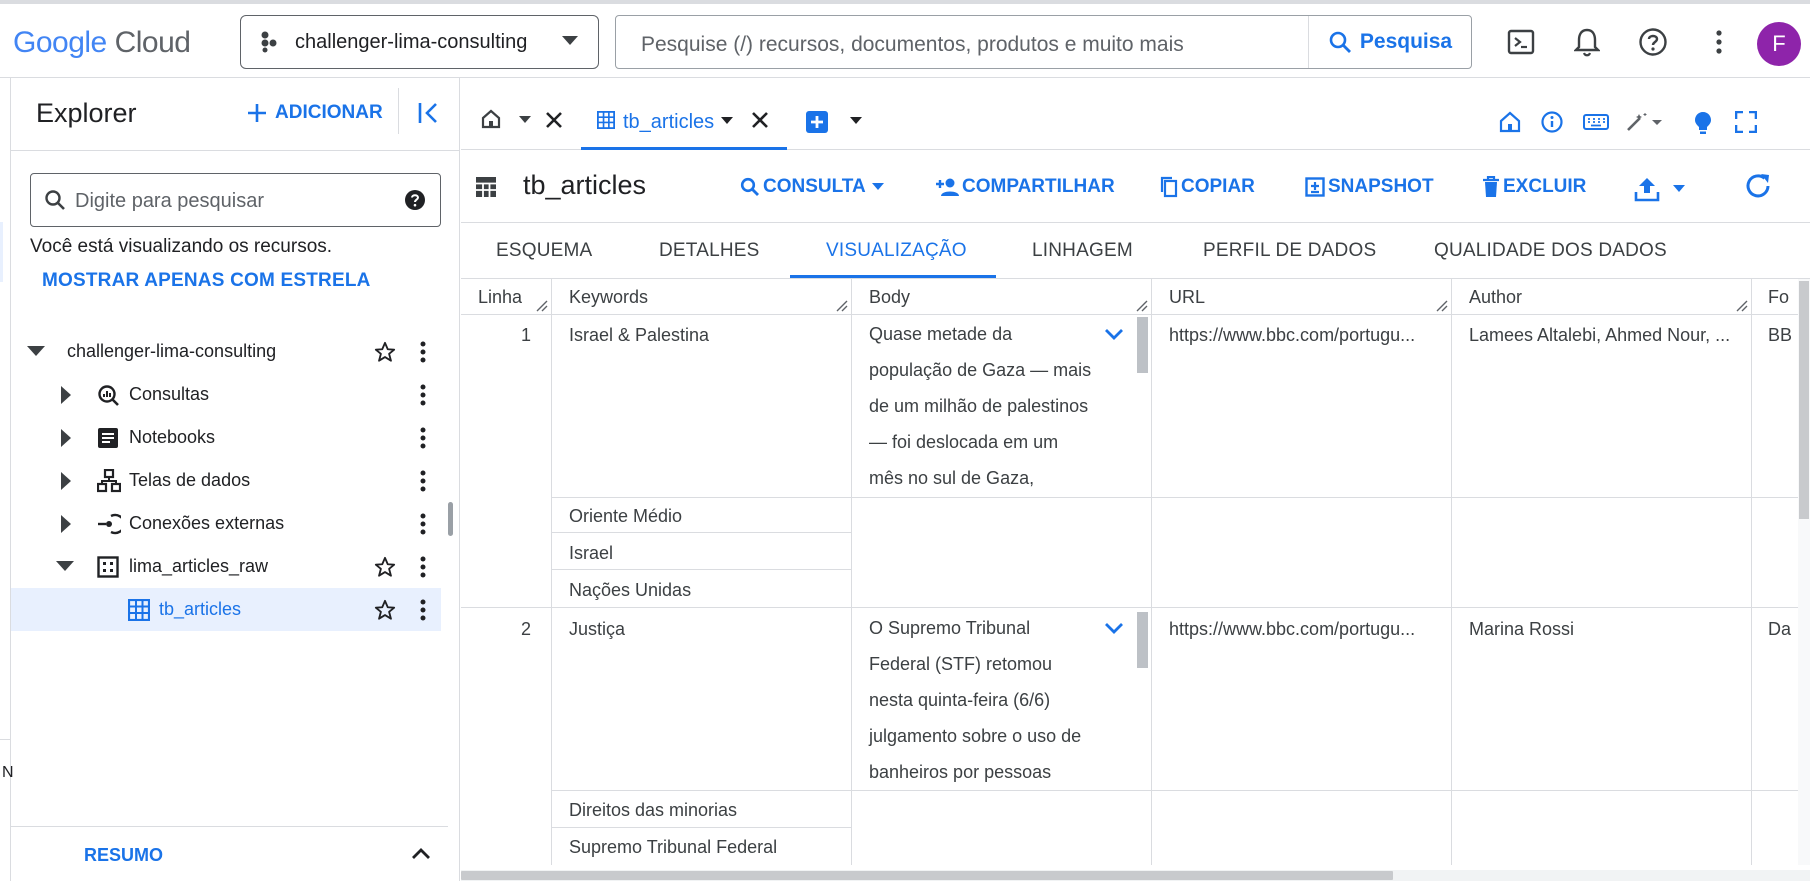 The height and width of the screenshot is (881, 1810). What do you see at coordinates (226, 566) in the screenshot?
I see `tree-item-dataset: lima_articles_raw` at bounding box center [226, 566].